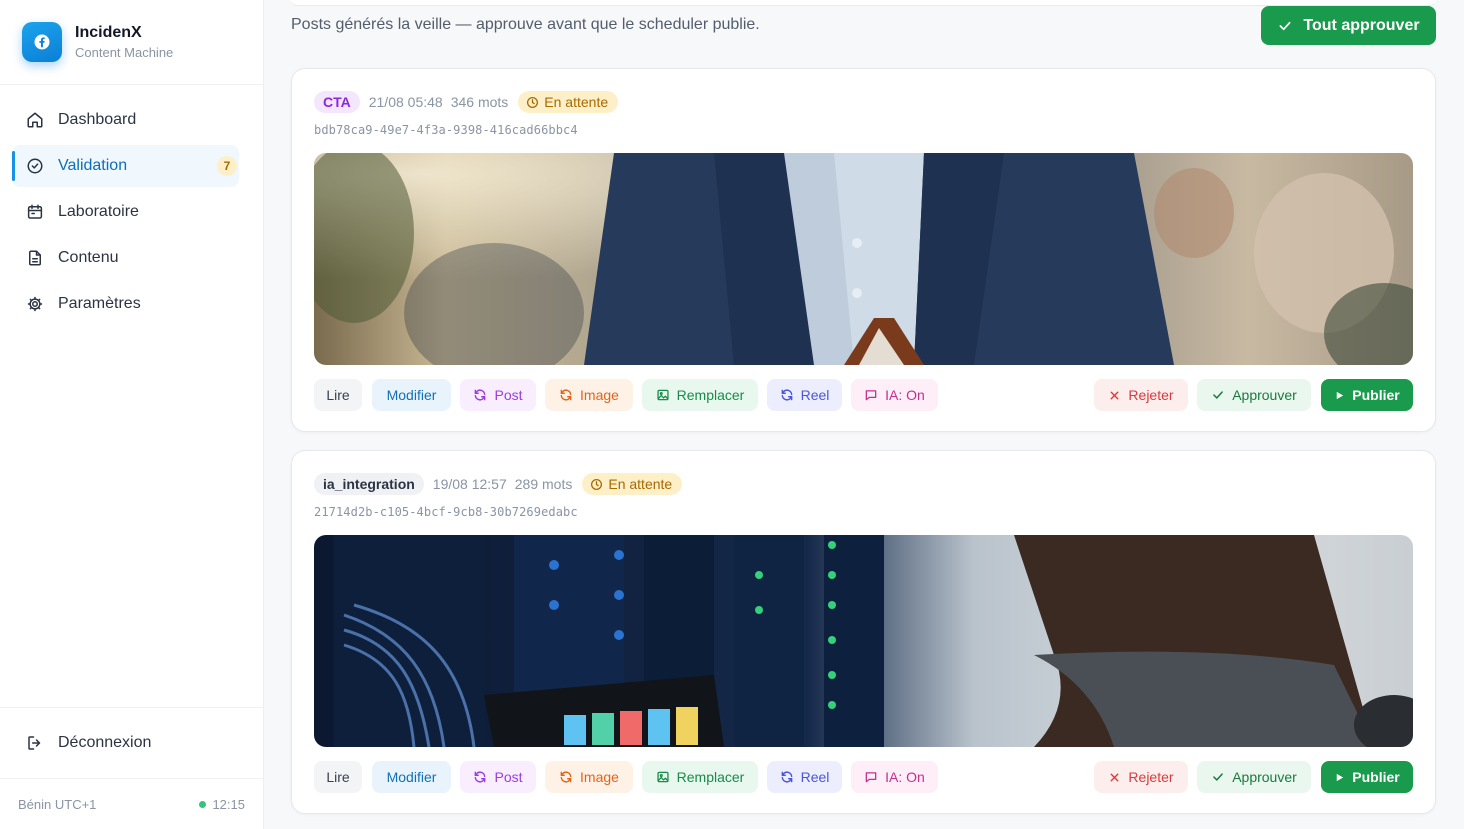 The width and height of the screenshot is (1464, 829). Describe the element at coordinates (469, 484) in the screenshot. I see `post-date: 19/08 12:57` at that location.